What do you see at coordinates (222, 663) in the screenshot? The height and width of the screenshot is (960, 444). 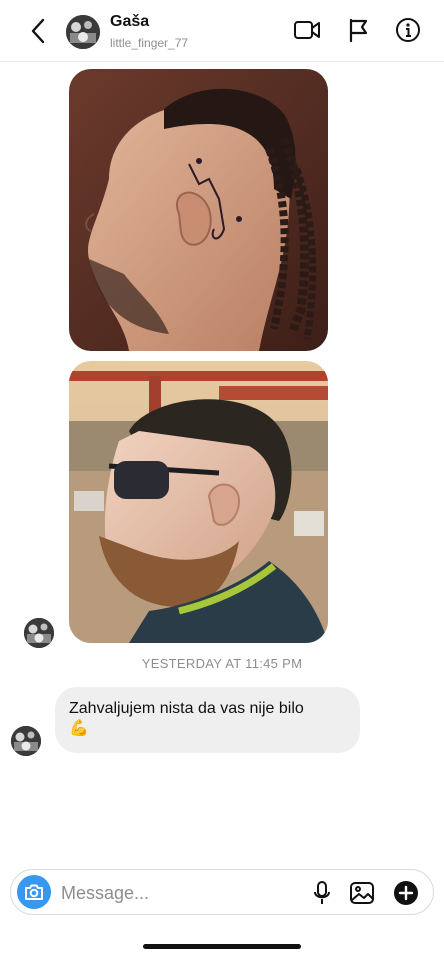 I see `message-timestamp: YESTERDAY AT 11:45 PM` at bounding box center [222, 663].